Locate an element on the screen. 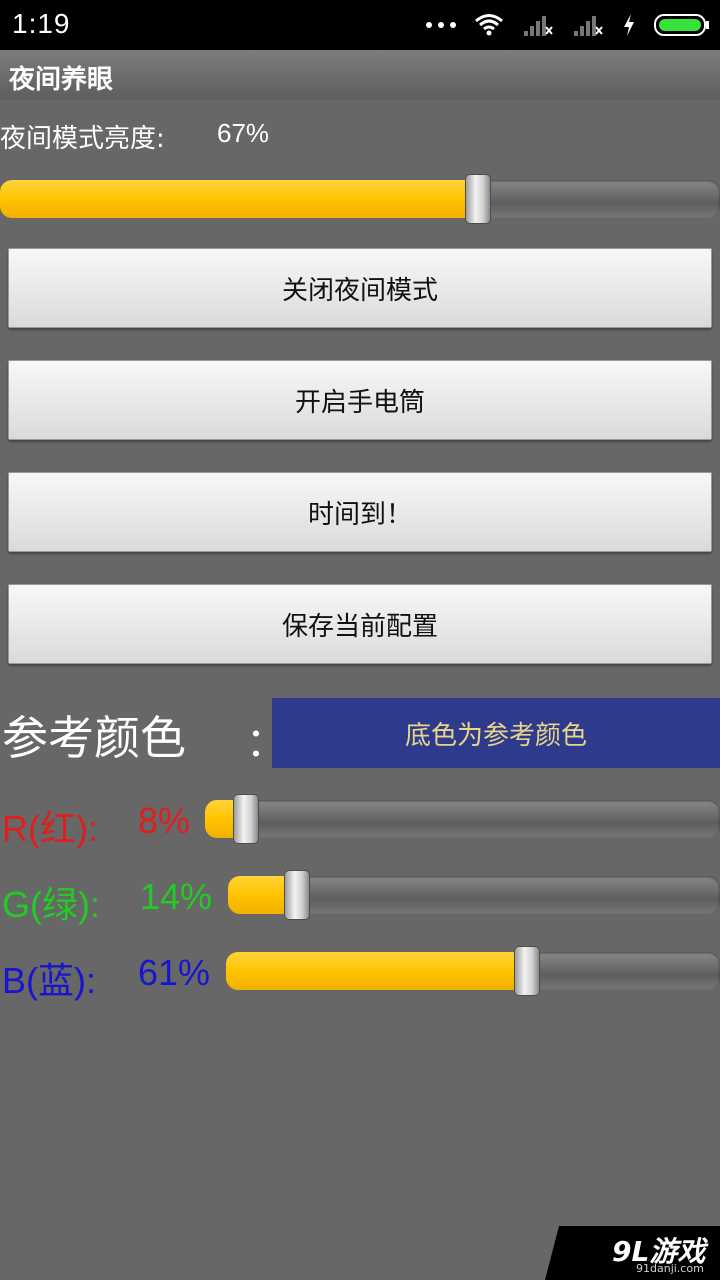  brightness-slider-fill is located at coordinates (239, 199).